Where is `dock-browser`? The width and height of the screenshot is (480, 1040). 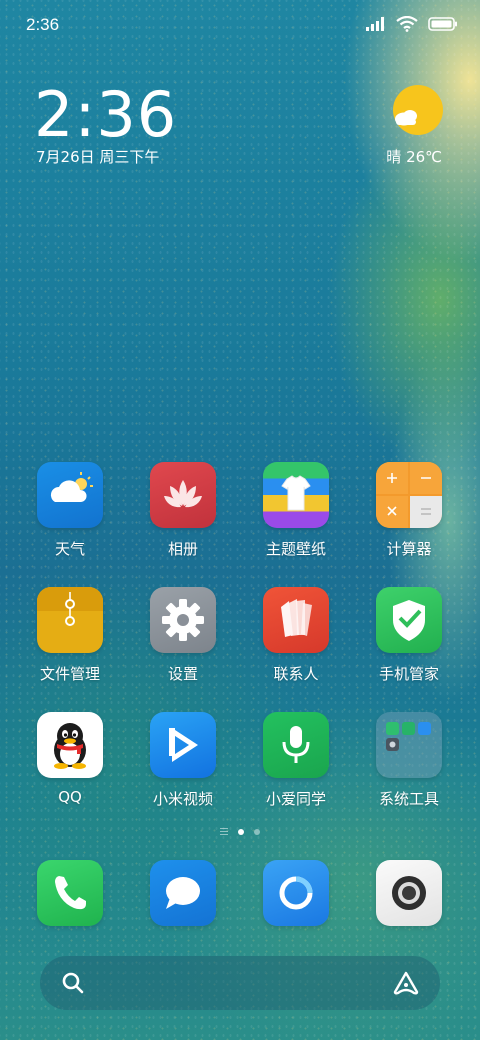 dock-browser is located at coordinates (296, 893).